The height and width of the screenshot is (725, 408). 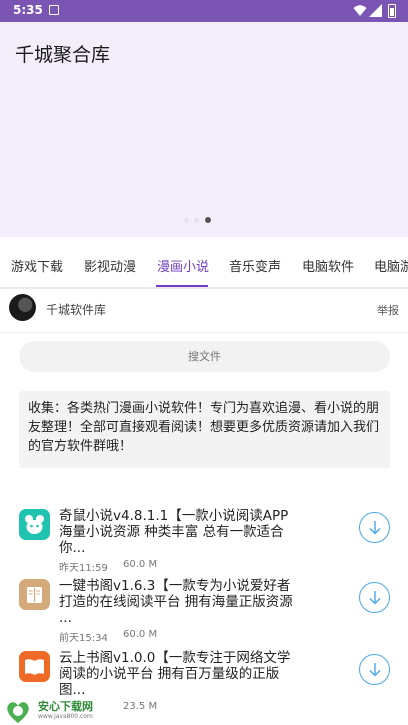 What do you see at coordinates (110, 265) in the screenshot?
I see `tab-video-anime: 影视动漫` at bounding box center [110, 265].